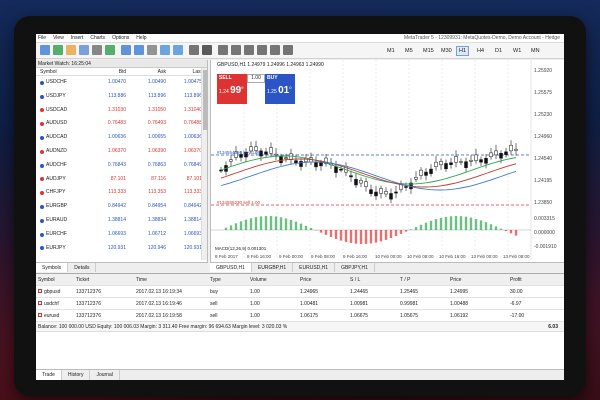  What do you see at coordinates (121, 166) in the screenshot?
I see `market-watch-row-audchf: AUDCHF 0.76843 0.76863 0.76849` at bounding box center [121, 166].